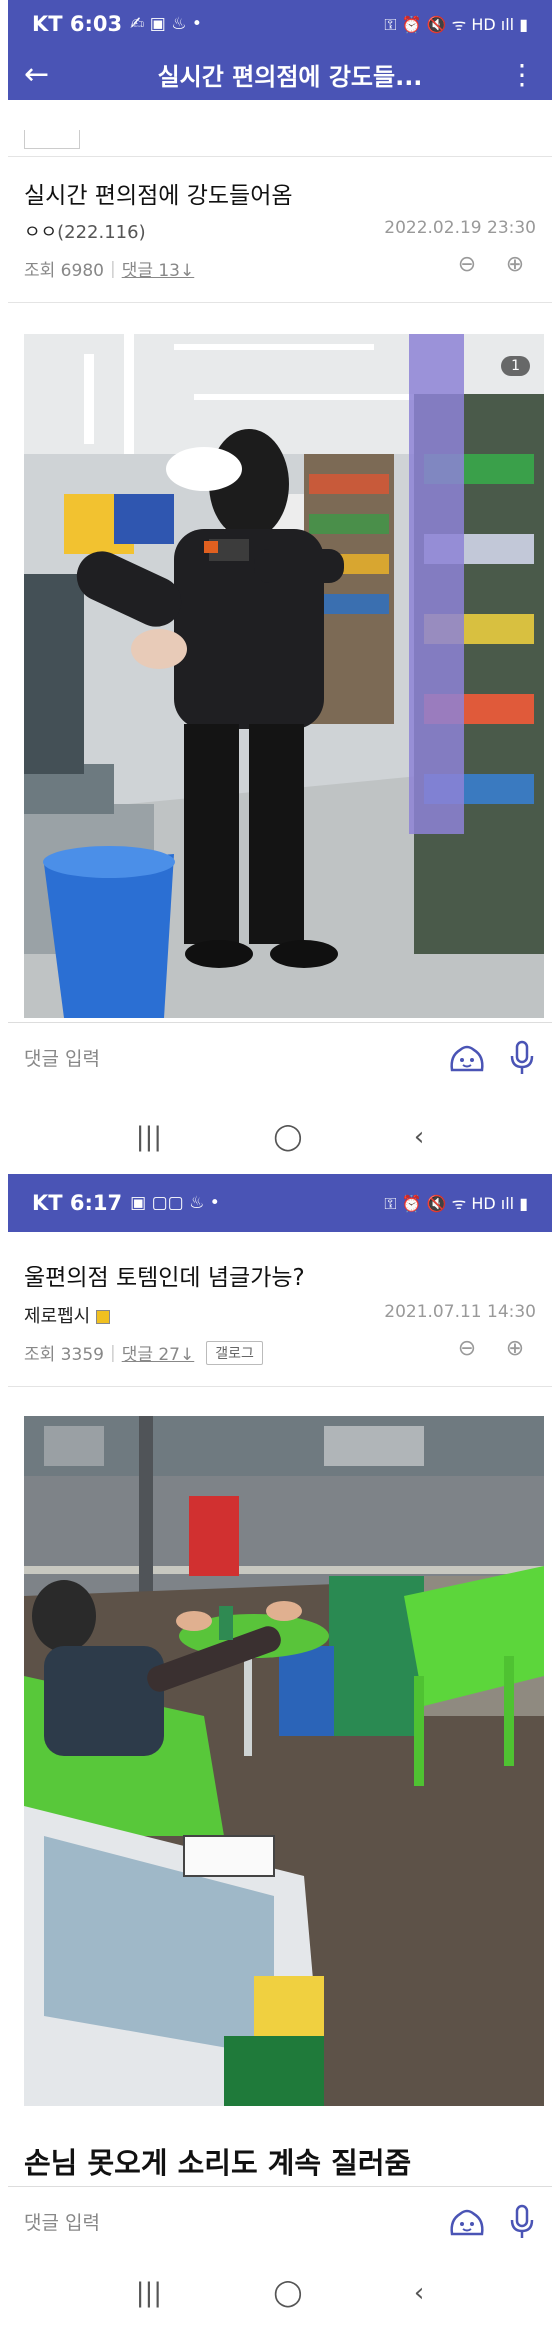  Describe the element at coordinates (40, 232) in the screenshot. I see `author-name: ㅇㅇ` at that location.